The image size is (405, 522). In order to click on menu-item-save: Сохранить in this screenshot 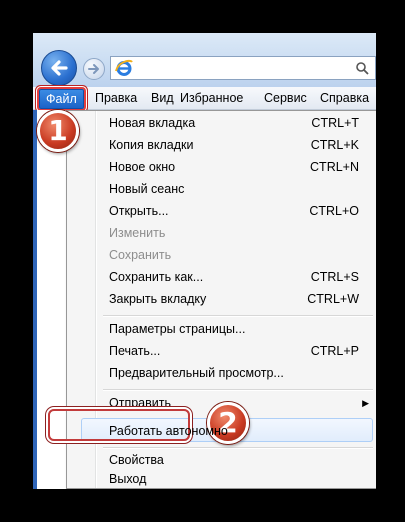, I will do `click(140, 255)`.